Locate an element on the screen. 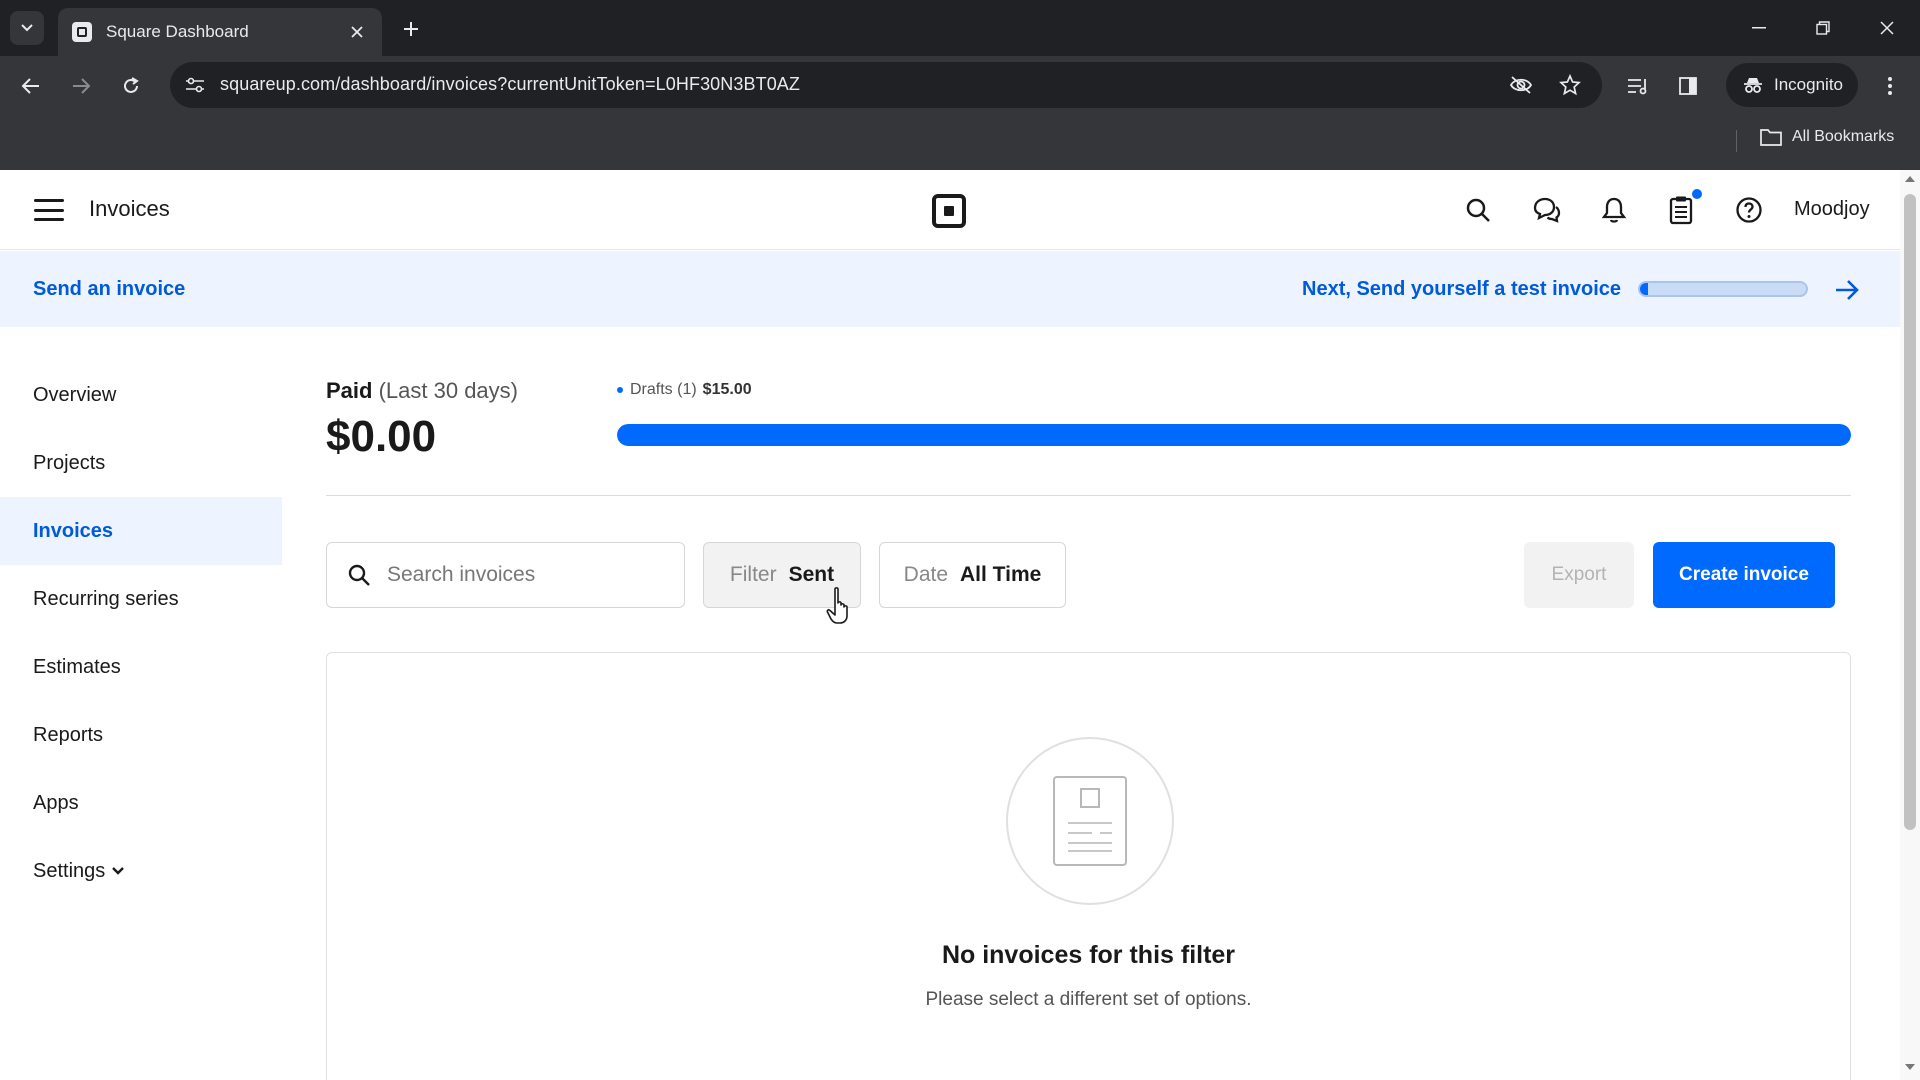 The image size is (1920, 1080). onboarding-progress-bar is located at coordinates (1723, 289).